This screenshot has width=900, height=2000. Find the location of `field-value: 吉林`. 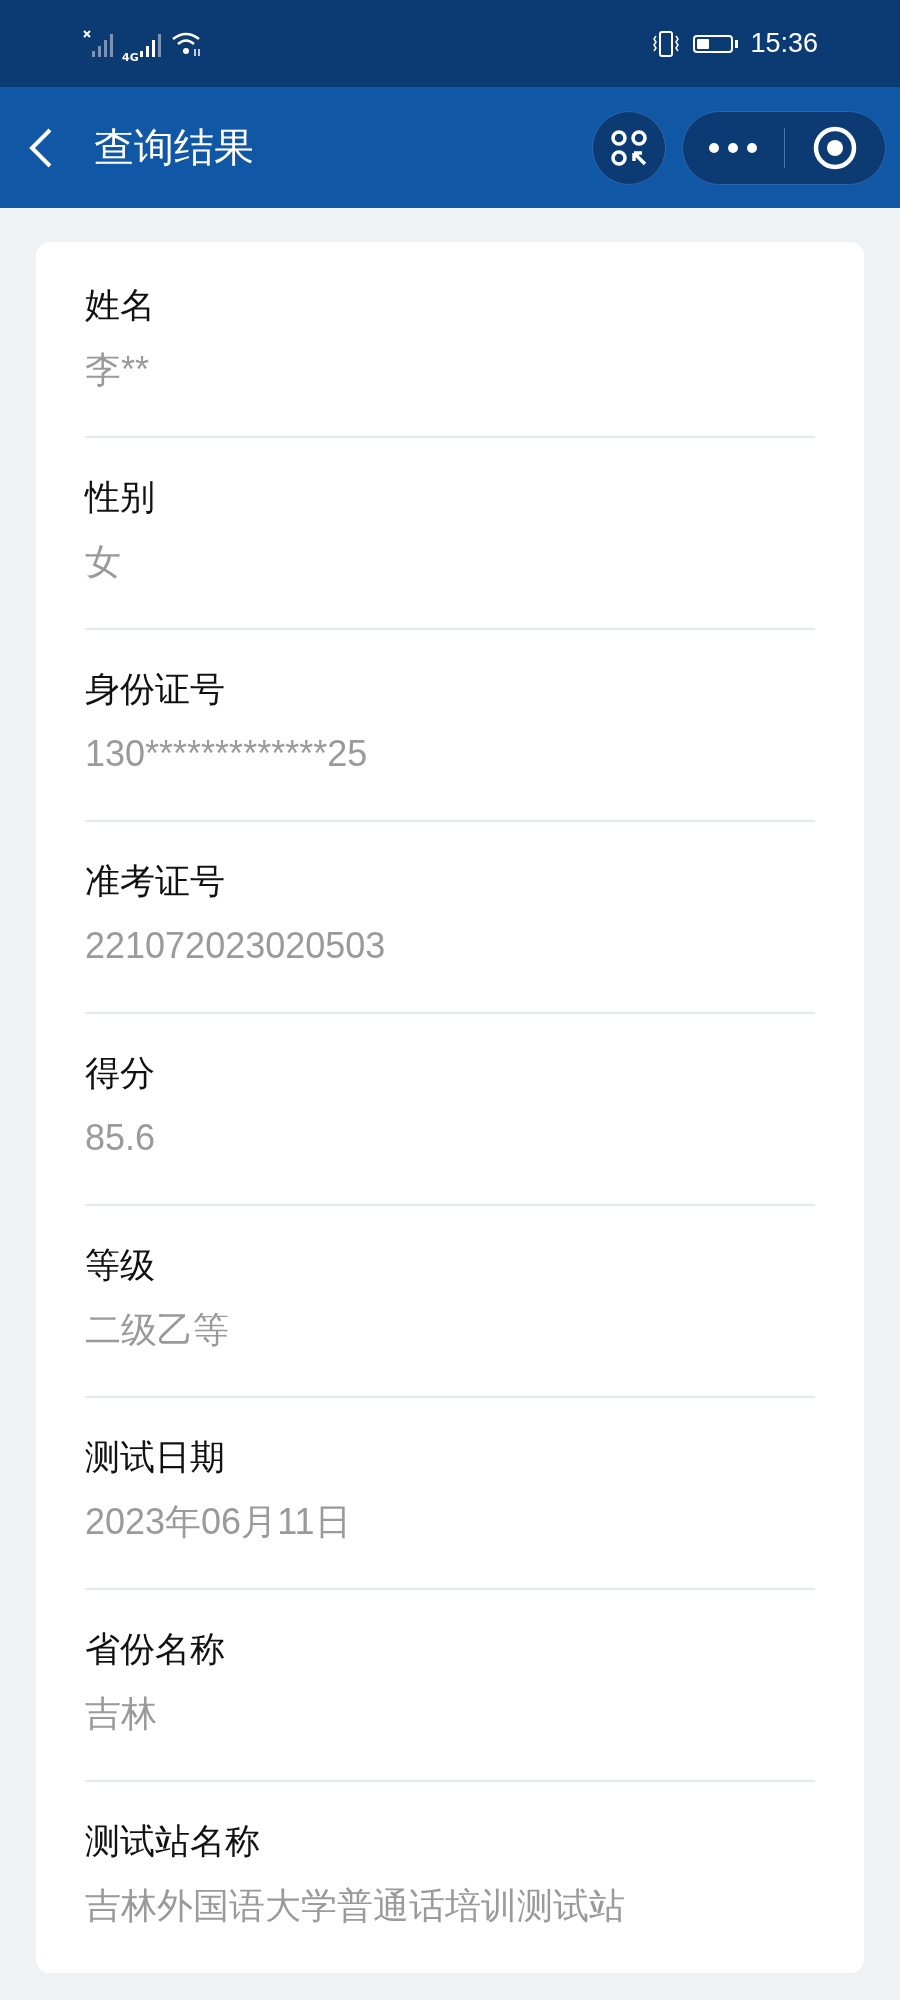

field-value: 吉林 is located at coordinates (121, 1714).